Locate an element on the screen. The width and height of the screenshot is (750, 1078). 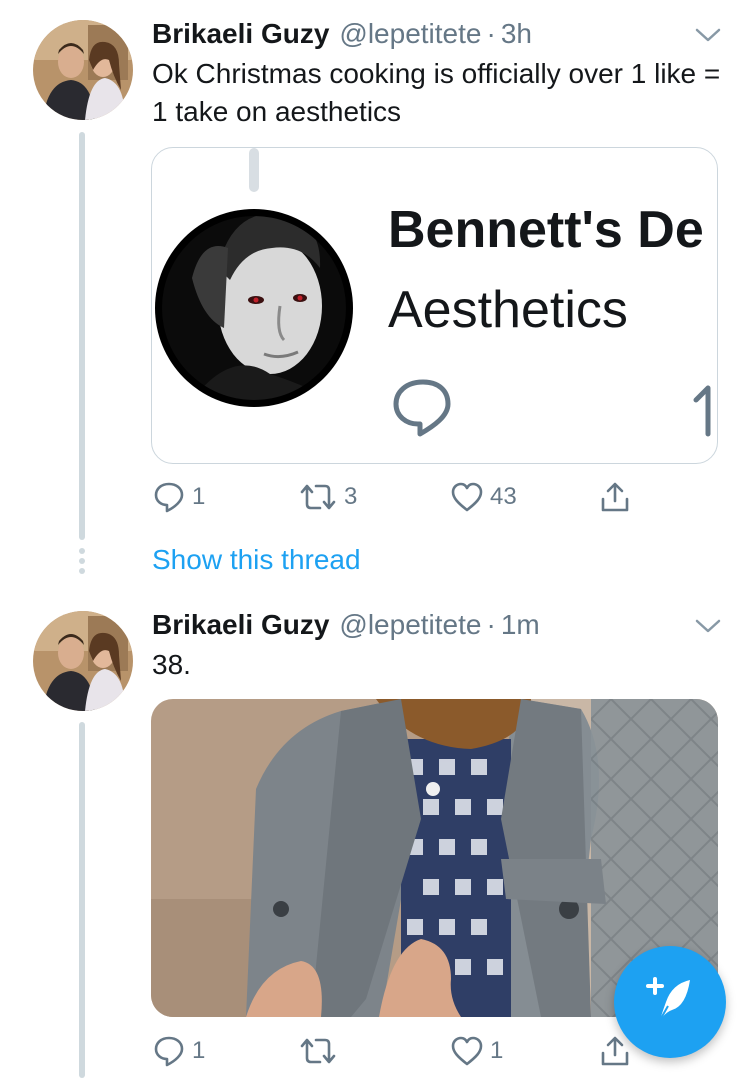
retweet-count: 3 is located at coordinates (351, 496).